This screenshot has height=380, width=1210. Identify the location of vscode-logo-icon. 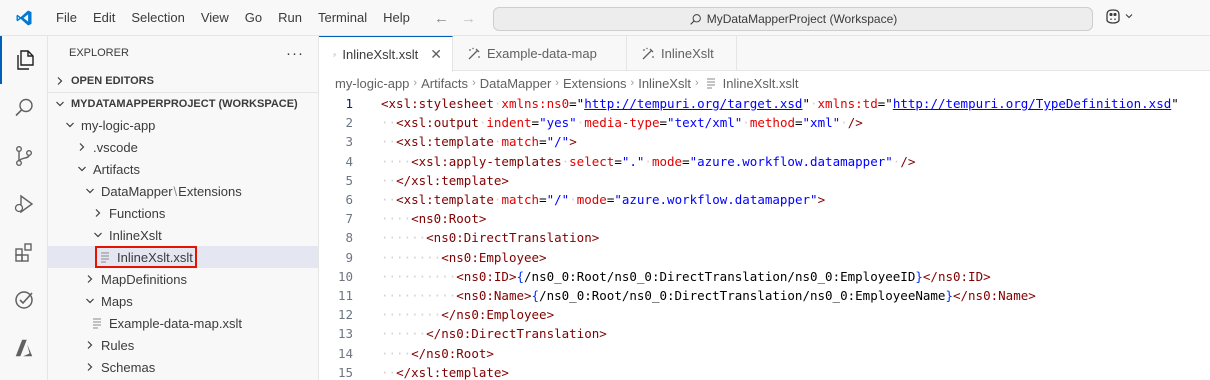
(24, 18).